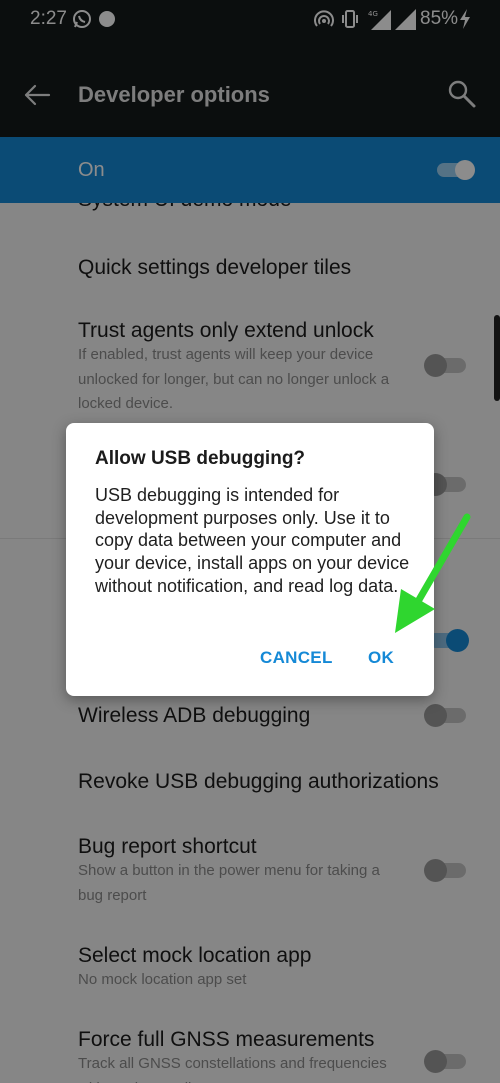 This screenshot has height=1083, width=500. I want to click on cancel-button: CANCEL, so click(296, 658).